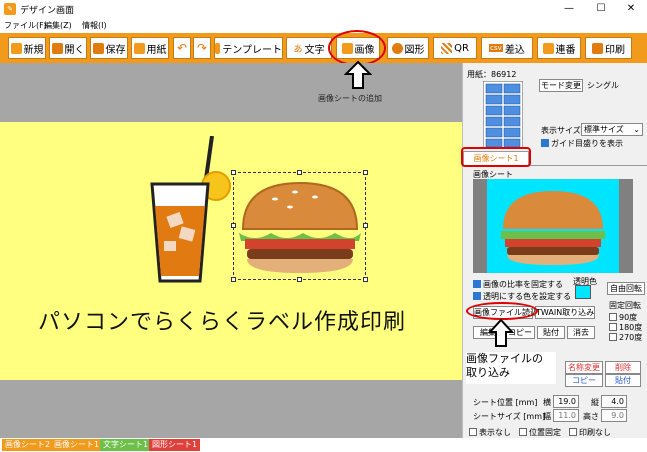  I want to click on undo-button: ↶, so click(182, 48).